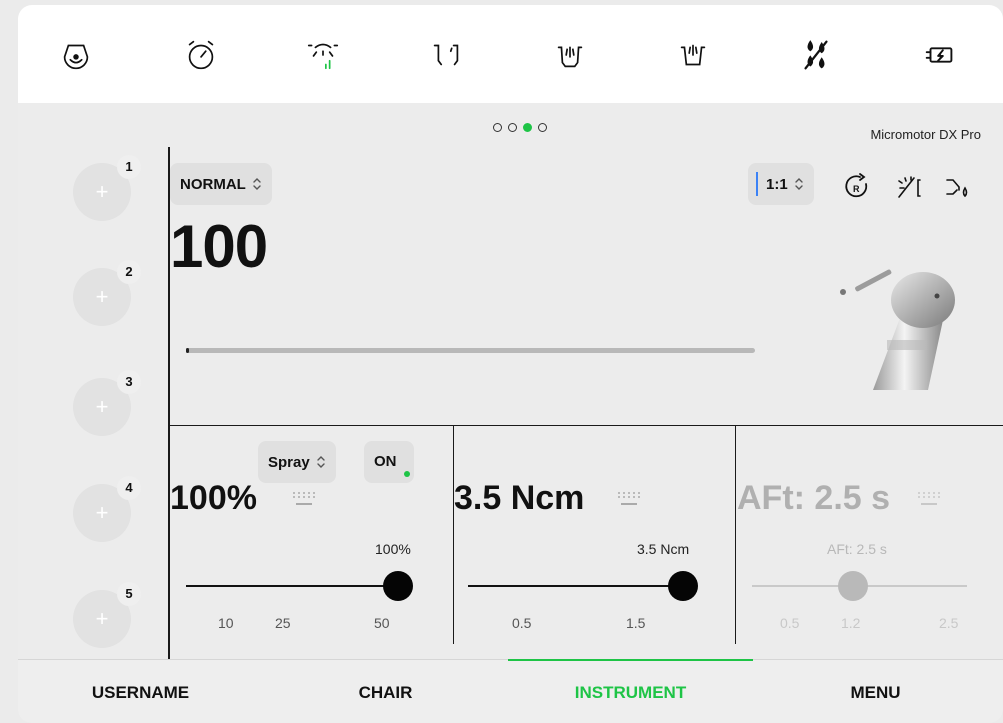 This screenshot has width=1003, height=723. Describe the element at coordinates (853, 586) in the screenshot. I see `aft-slider-thumb` at that location.